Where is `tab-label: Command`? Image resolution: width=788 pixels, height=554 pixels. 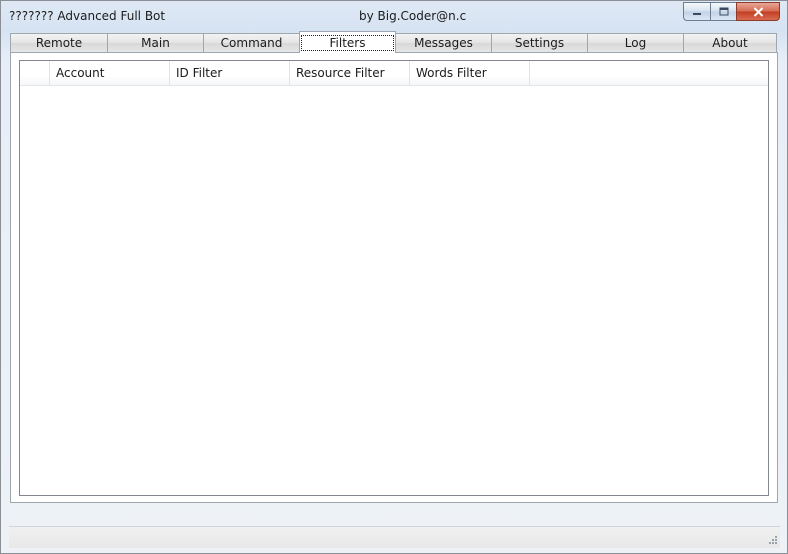
tab-label: Command is located at coordinates (251, 43).